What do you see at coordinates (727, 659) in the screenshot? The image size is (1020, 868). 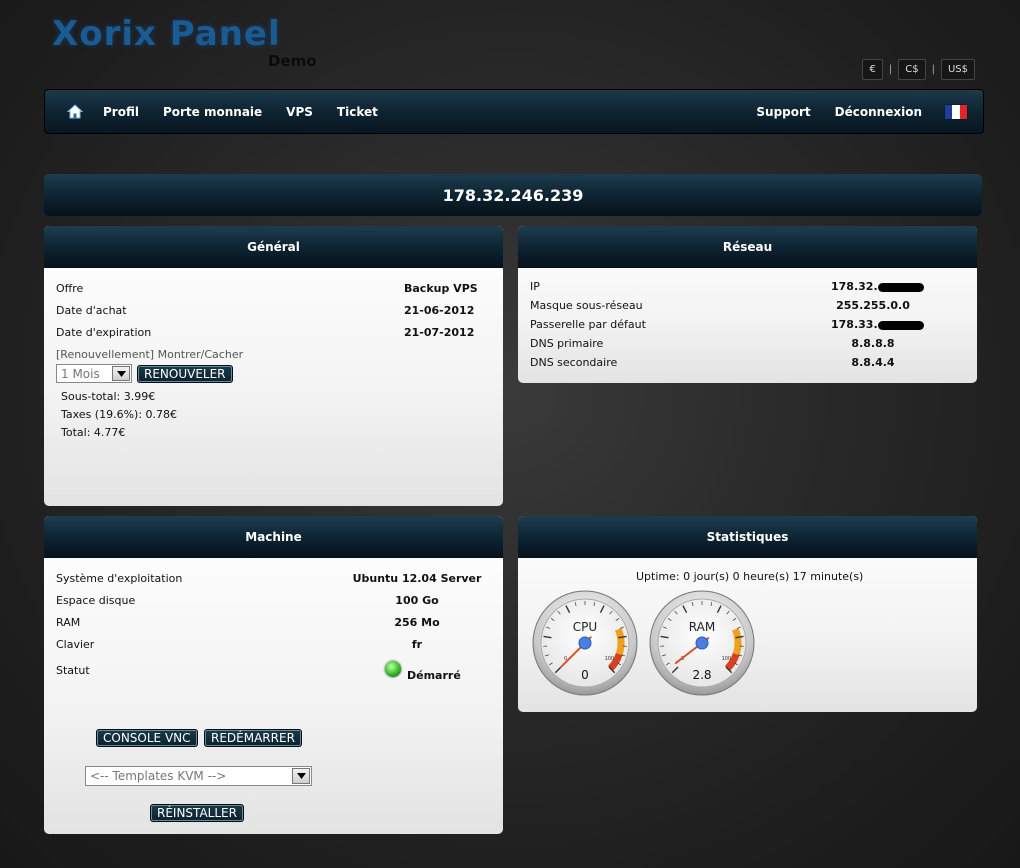 I see `ram-gauge-max-label: 100` at bounding box center [727, 659].